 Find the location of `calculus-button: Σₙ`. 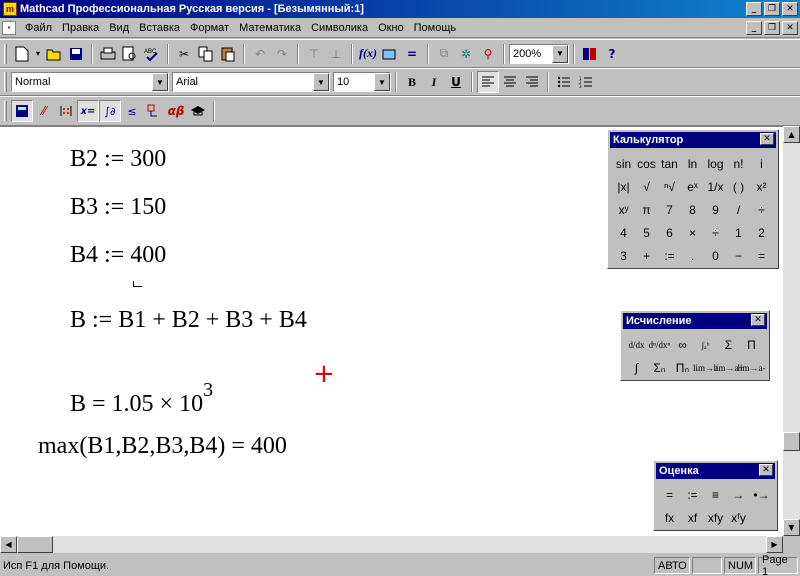

calculus-button: Σₙ is located at coordinates (659, 367).